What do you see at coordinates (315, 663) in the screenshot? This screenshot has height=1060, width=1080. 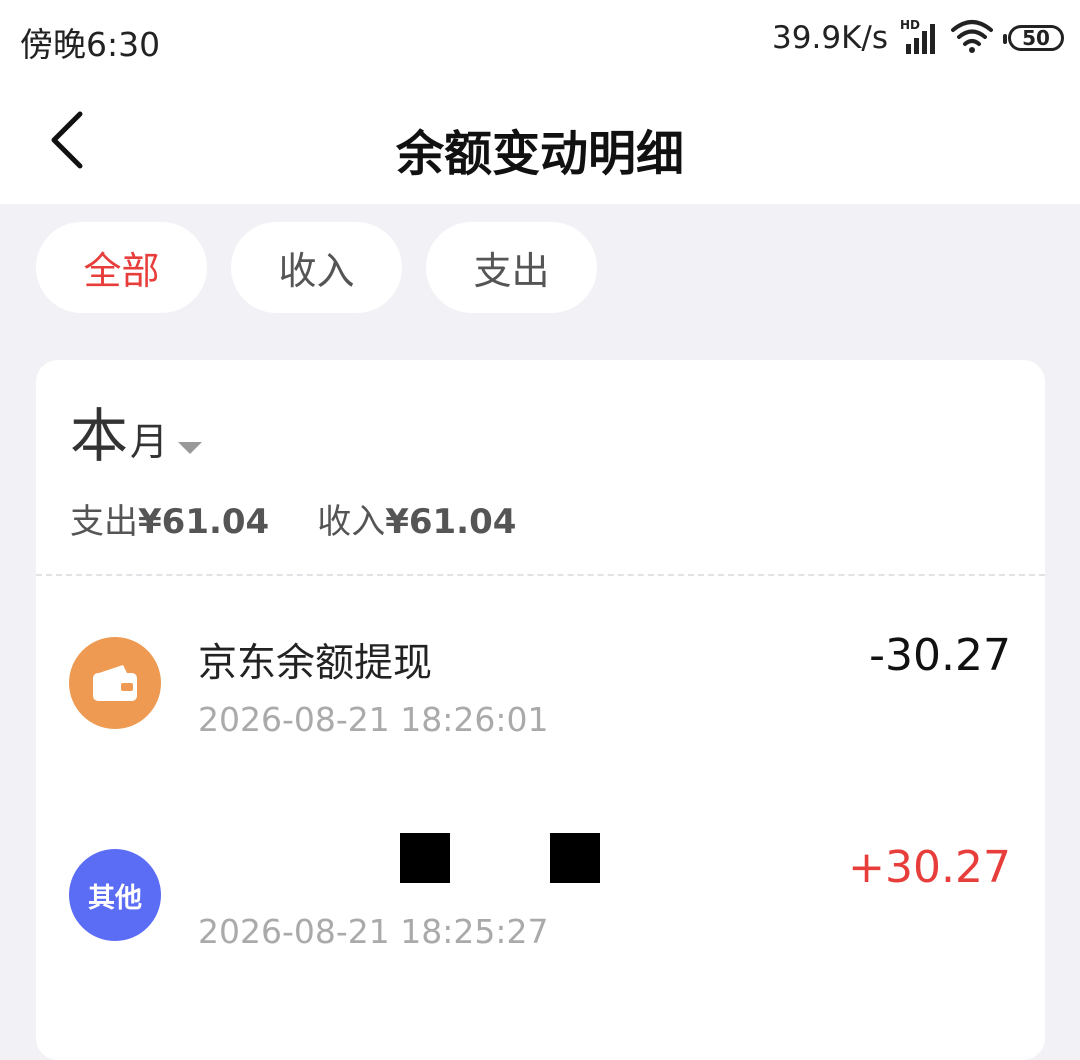 I see `transaction-title: 京东余额提现` at bounding box center [315, 663].